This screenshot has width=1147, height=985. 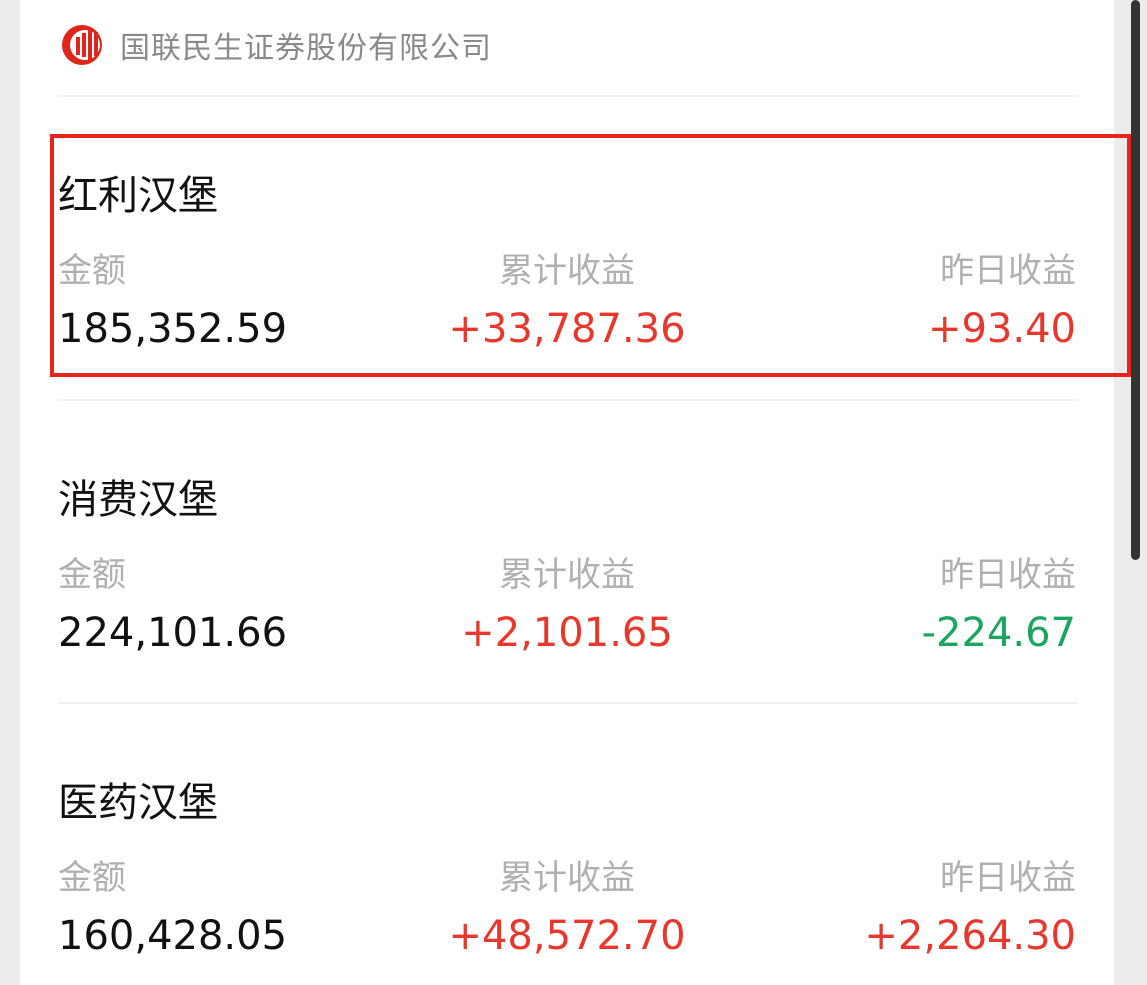 I want to click on company-name: 国联民生证券股份有限公司, so click(x=306, y=48).